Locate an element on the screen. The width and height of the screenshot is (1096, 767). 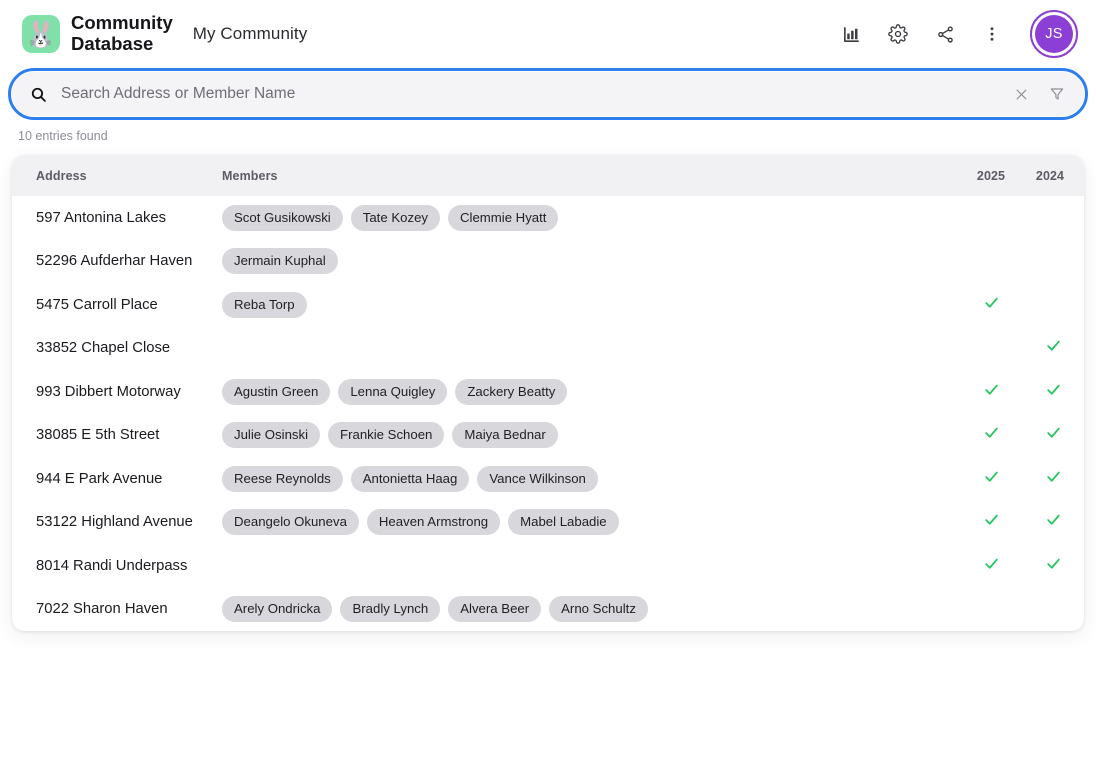
column-header-2024: 2024 is located at coordinates (1053, 175).